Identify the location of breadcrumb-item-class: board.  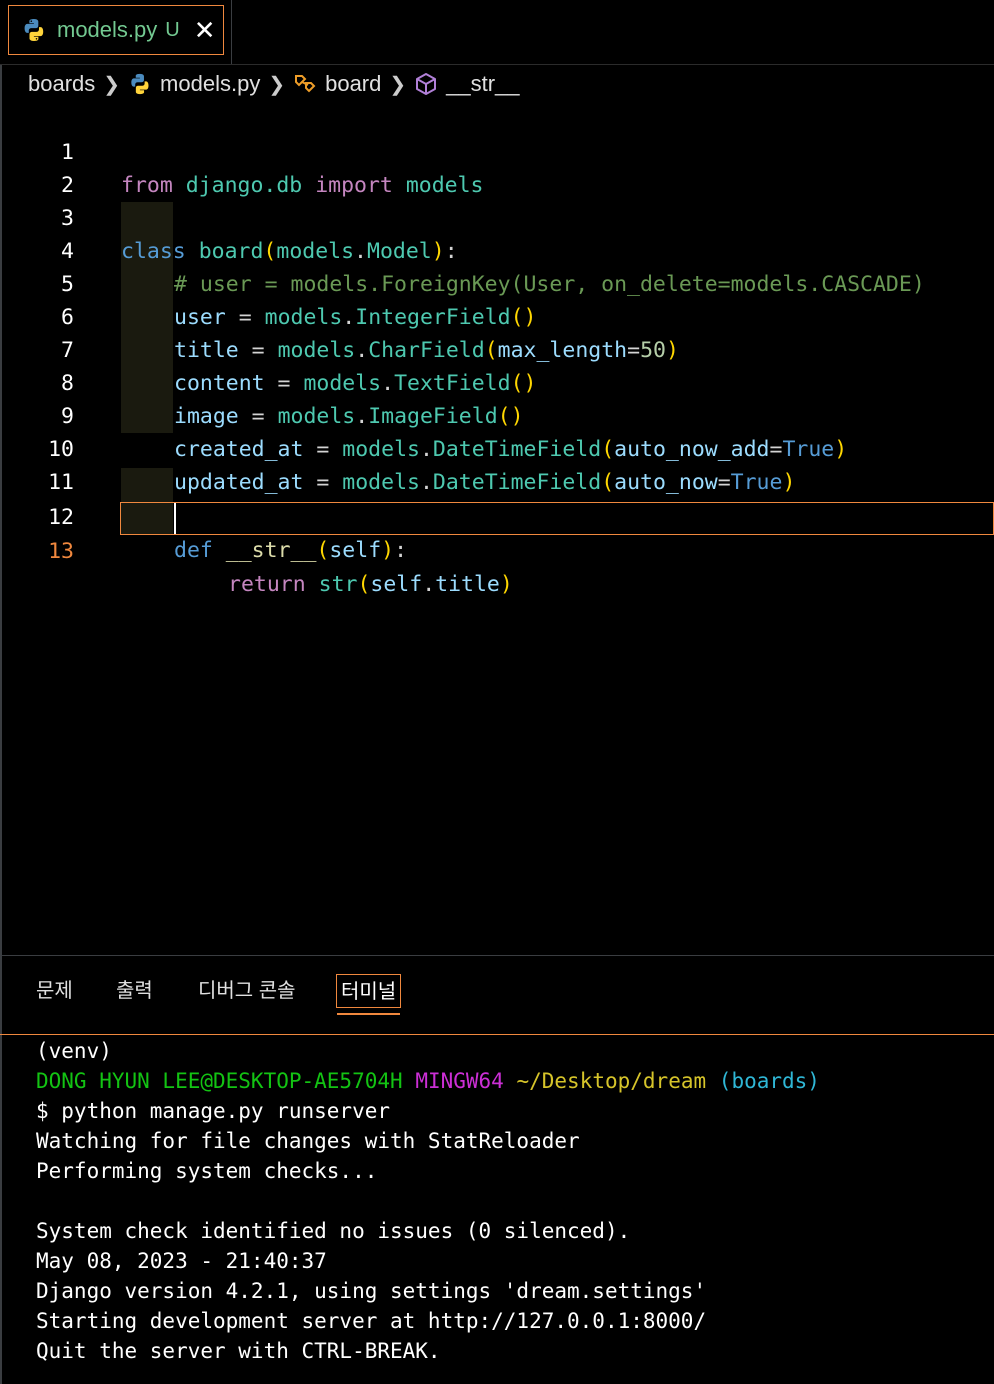
(353, 84).